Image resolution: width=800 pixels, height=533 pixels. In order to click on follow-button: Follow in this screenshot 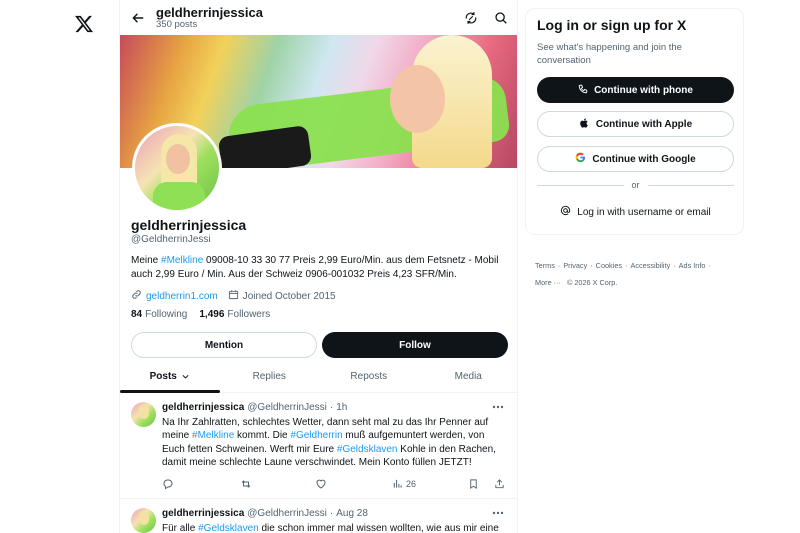, I will do `click(415, 345)`.